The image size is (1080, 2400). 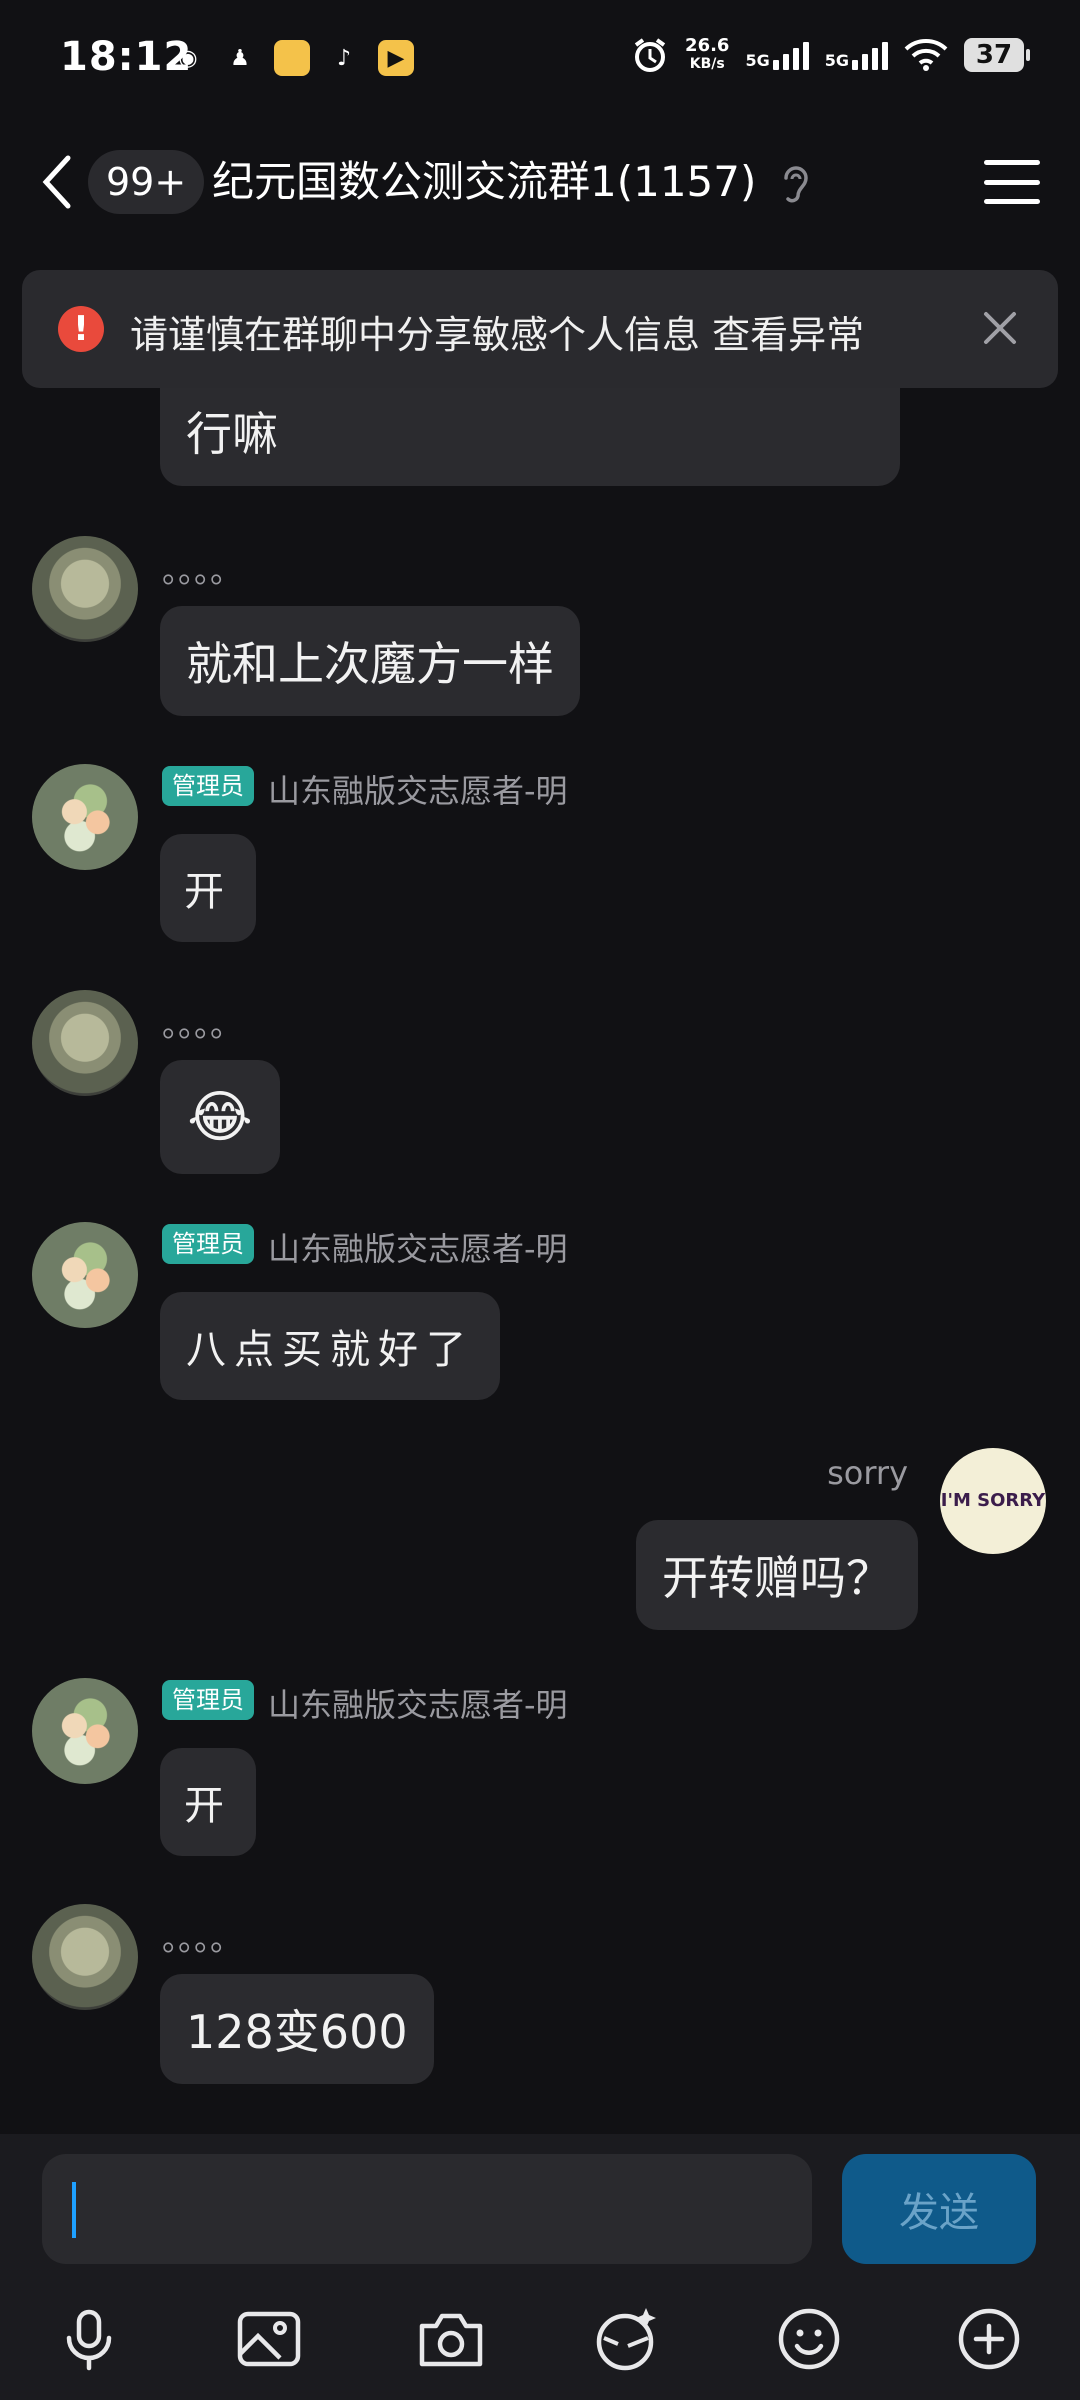 What do you see at coordinates (188, 58) in the screenshot?
I see `weibo-icon: ◉` at bounding box center [188, 58].